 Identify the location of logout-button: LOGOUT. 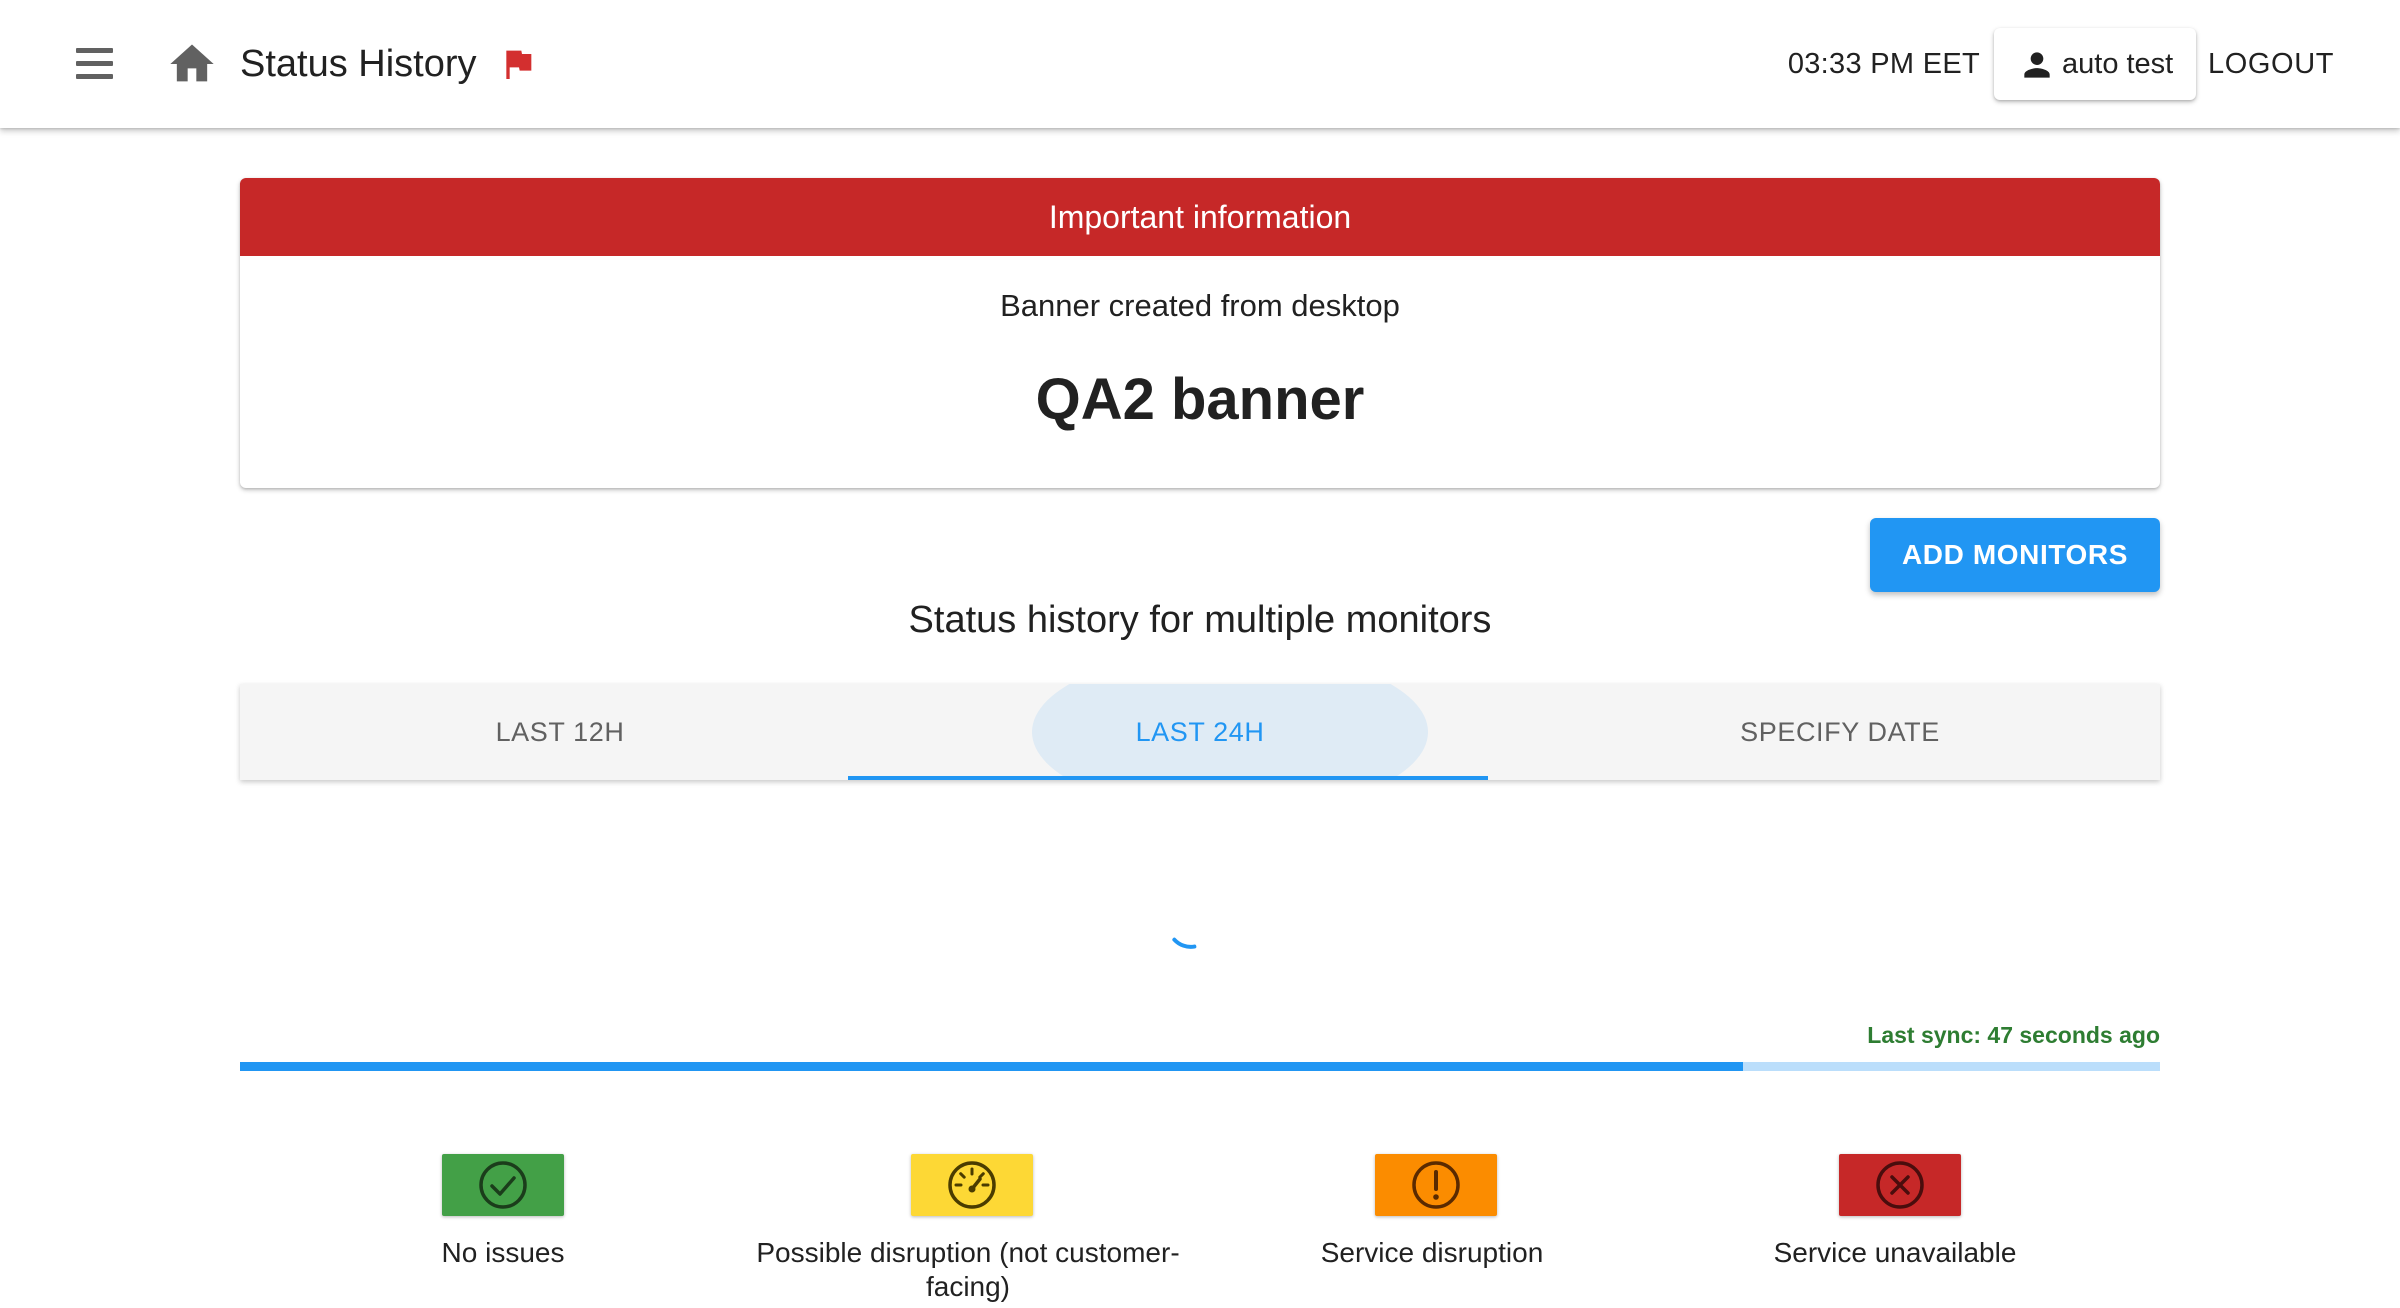
(2271, 64).